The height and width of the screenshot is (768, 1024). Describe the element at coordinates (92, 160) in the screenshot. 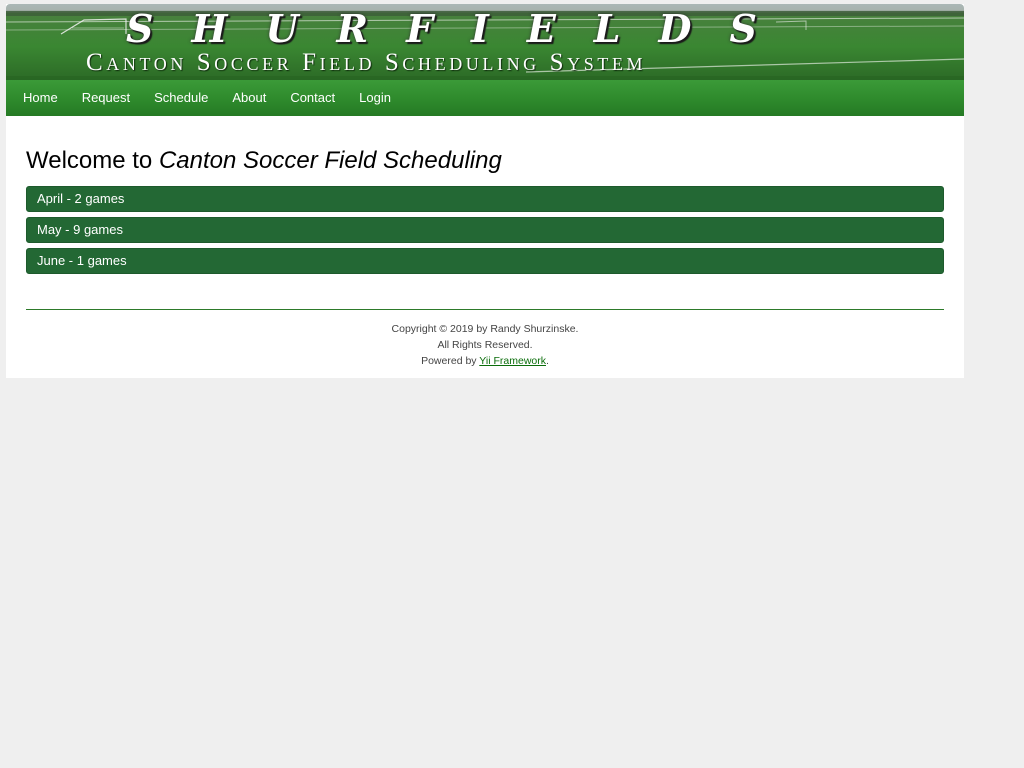

I see `page-title-prefix: Welcome to` at that location.